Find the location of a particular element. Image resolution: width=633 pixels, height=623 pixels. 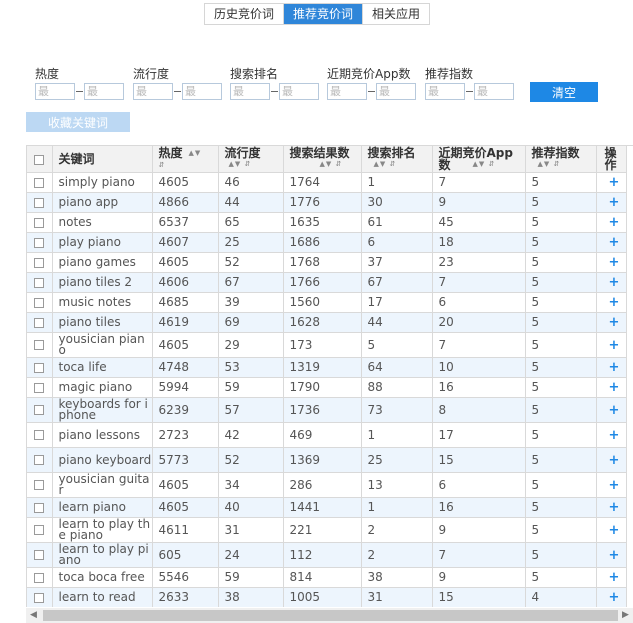

search-rank-max-input is located at coordinates (299, 91).